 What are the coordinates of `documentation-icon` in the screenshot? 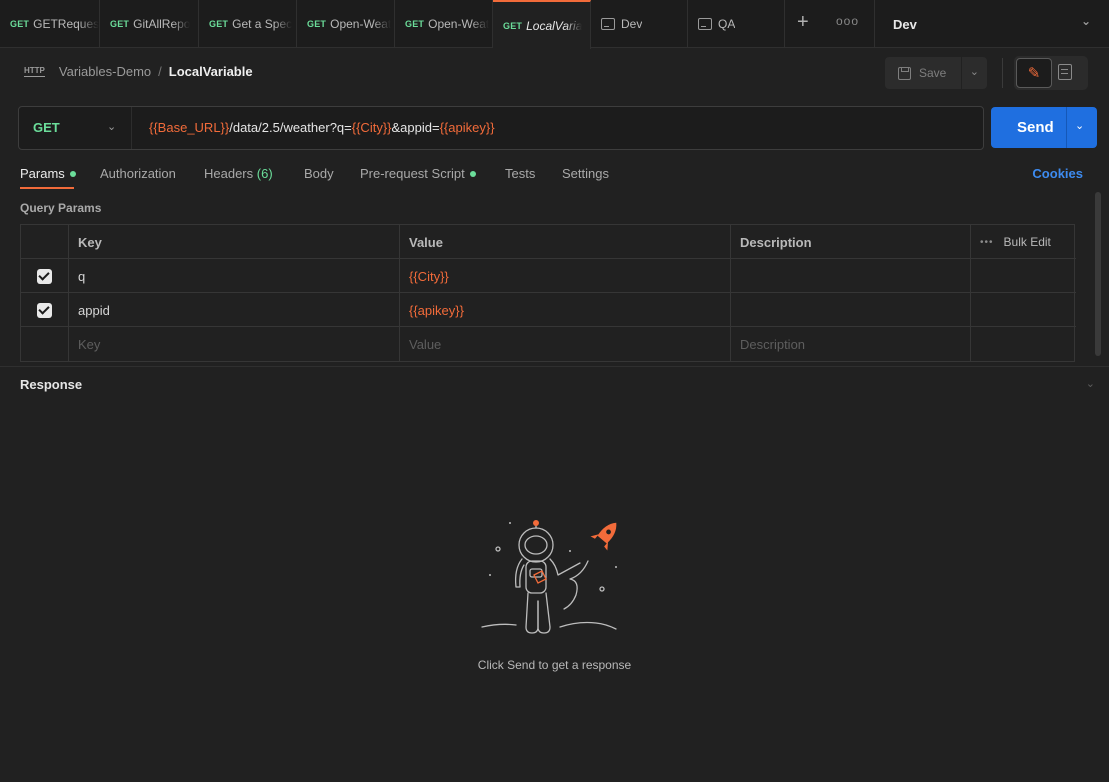 It's located at (1065, 72).